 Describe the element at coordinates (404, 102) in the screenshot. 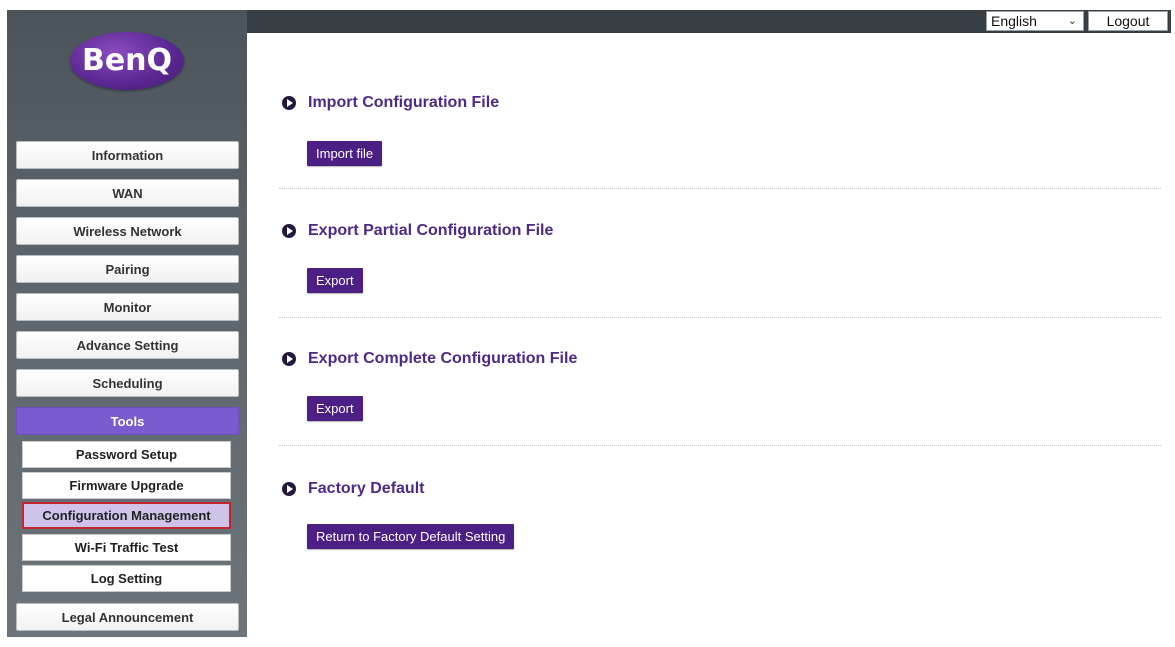

I see `section-title-import: Import Configuration File` at that location.